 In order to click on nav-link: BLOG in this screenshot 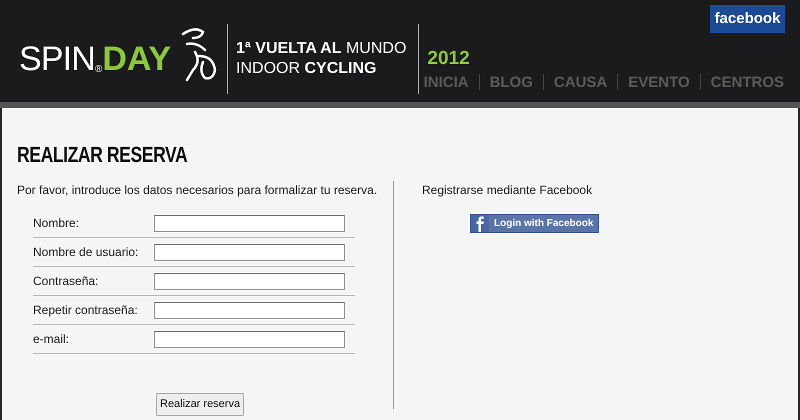, I will do `click(511, 82)`.